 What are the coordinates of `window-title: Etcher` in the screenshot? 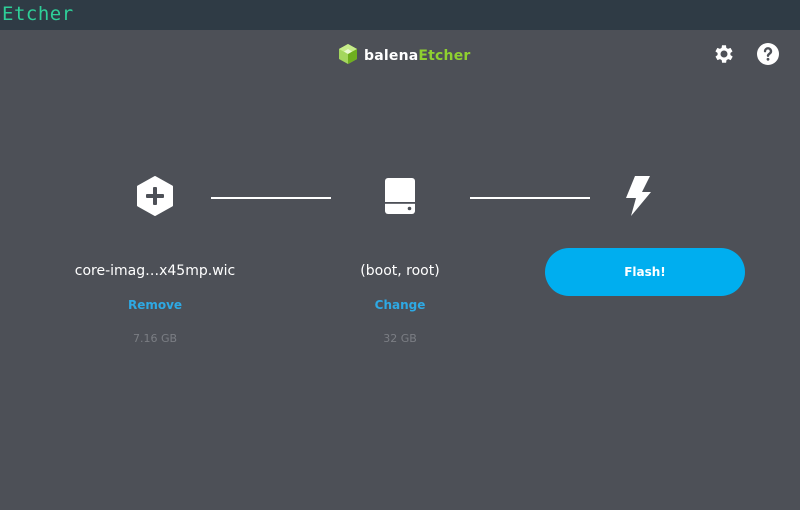 It's located at (38, 14).